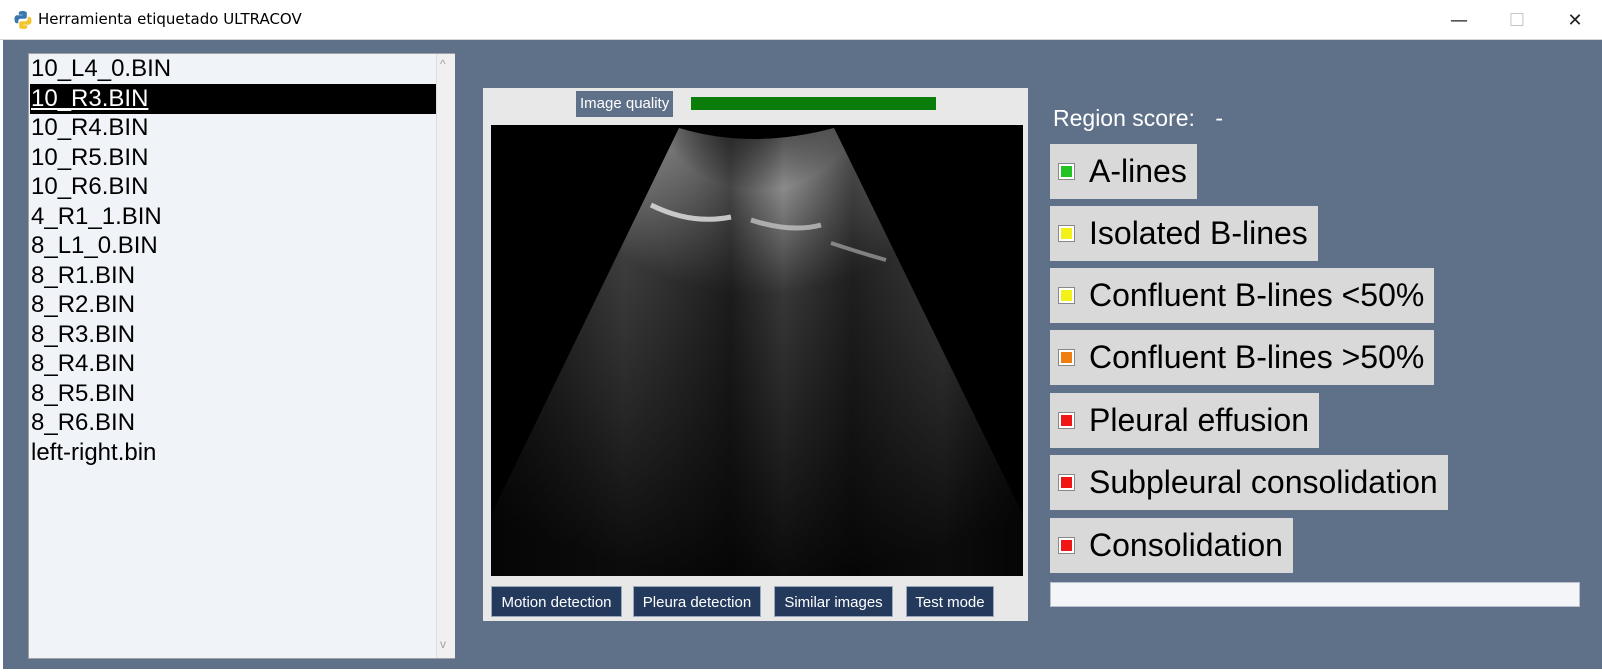 This screenshot has height=672, width=1602. Describe the element at coordinates (625, 104) in the screenshot. I see `image-quality-label: Image quality` at that location.